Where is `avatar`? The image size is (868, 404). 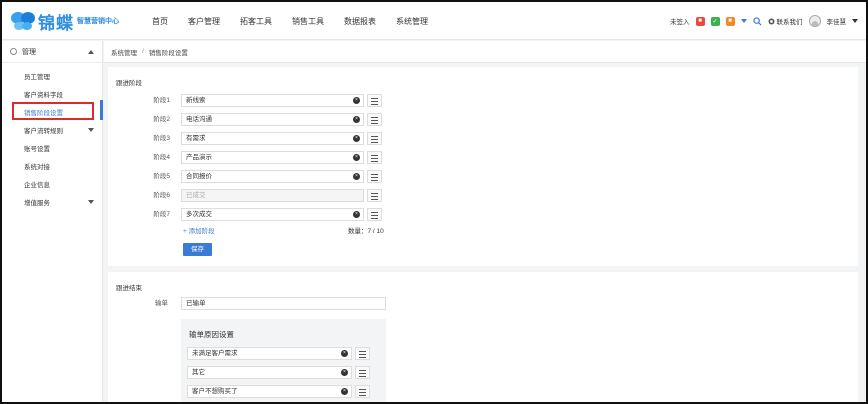 avatar is located at coordinates (814, 21).